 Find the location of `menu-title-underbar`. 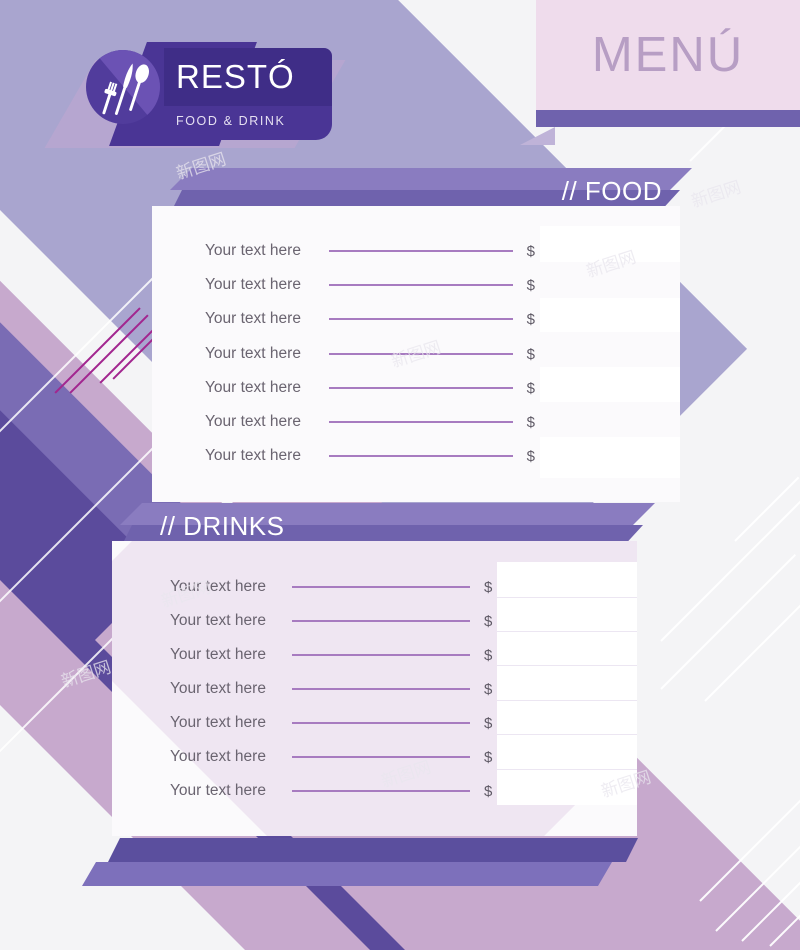

menu-title-underbar is located at coordinates (668, 118).